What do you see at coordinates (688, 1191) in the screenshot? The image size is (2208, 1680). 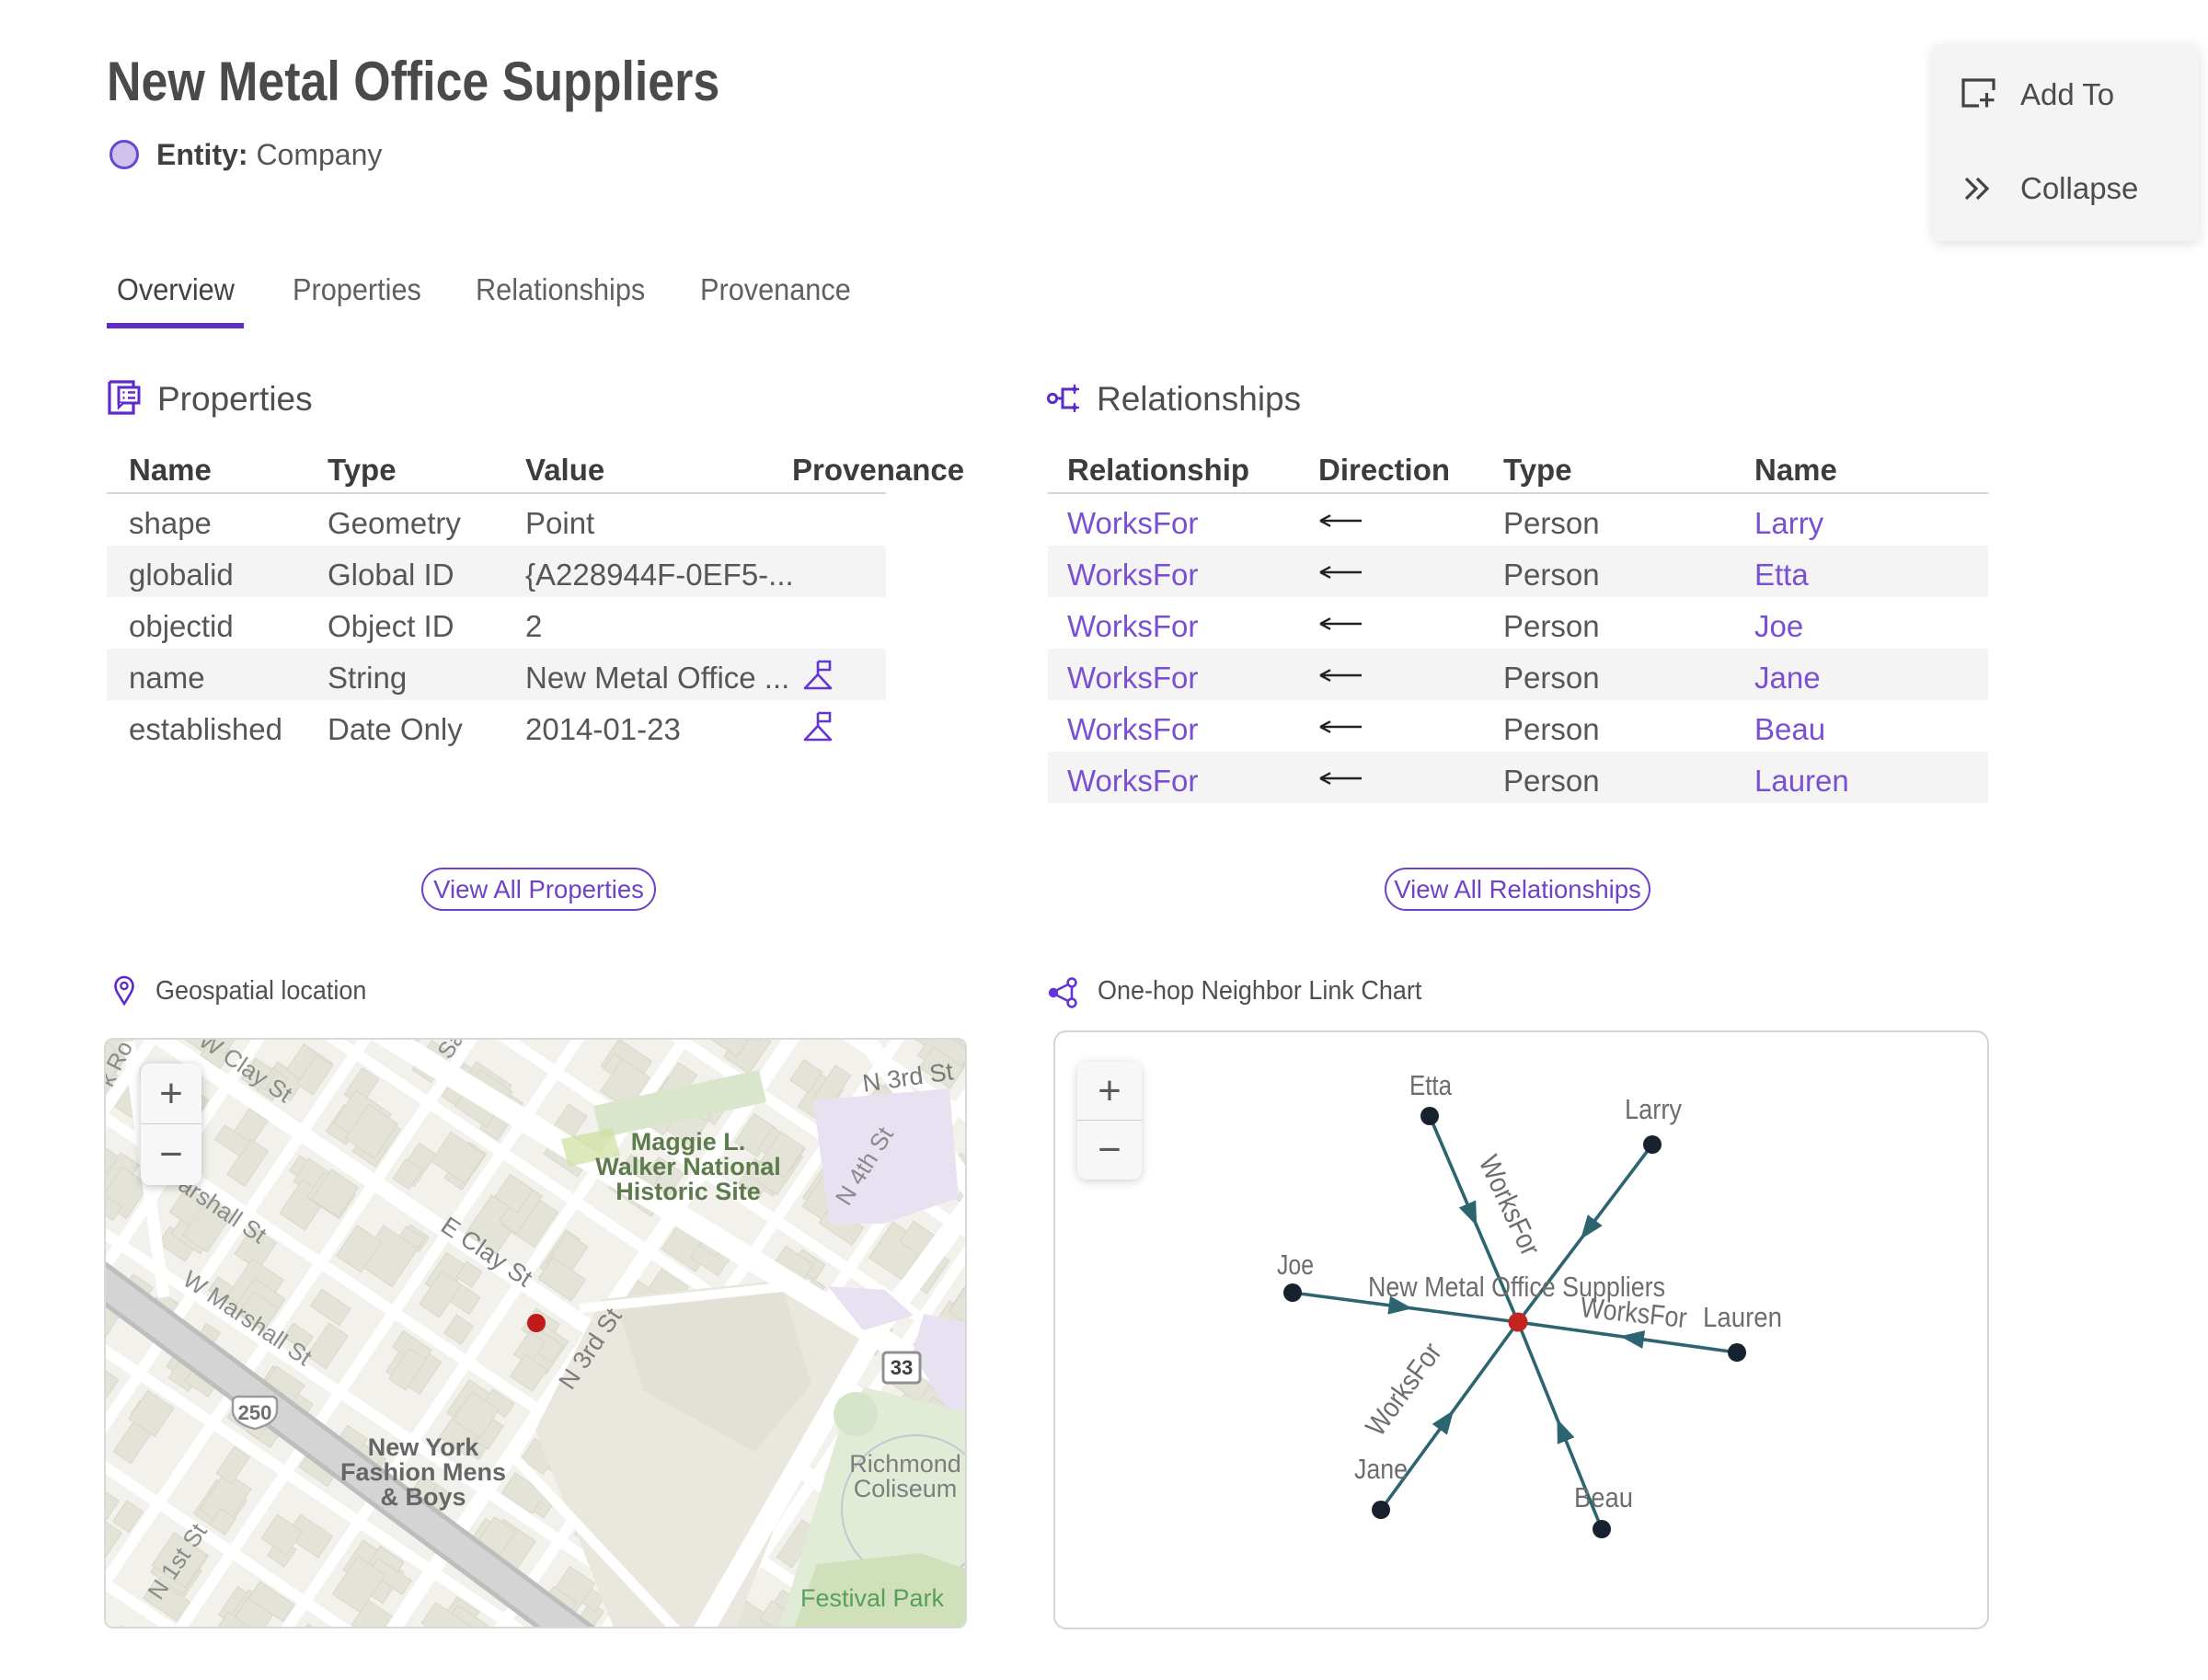 I see `svg-text: Historic Site` at bounding box center [688, 1191].